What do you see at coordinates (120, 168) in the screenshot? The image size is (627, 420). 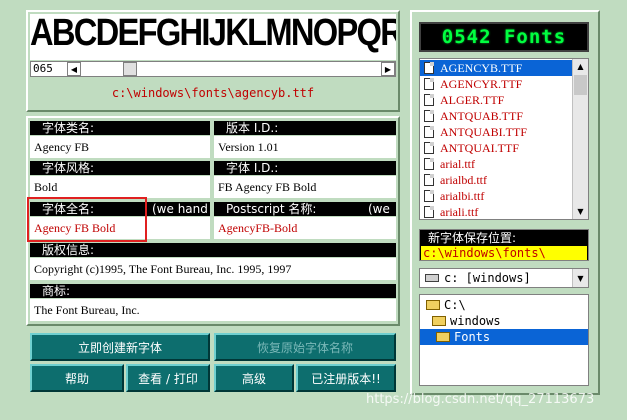 I see `style-label: 字体风格:` at bounding box center [120, 168].